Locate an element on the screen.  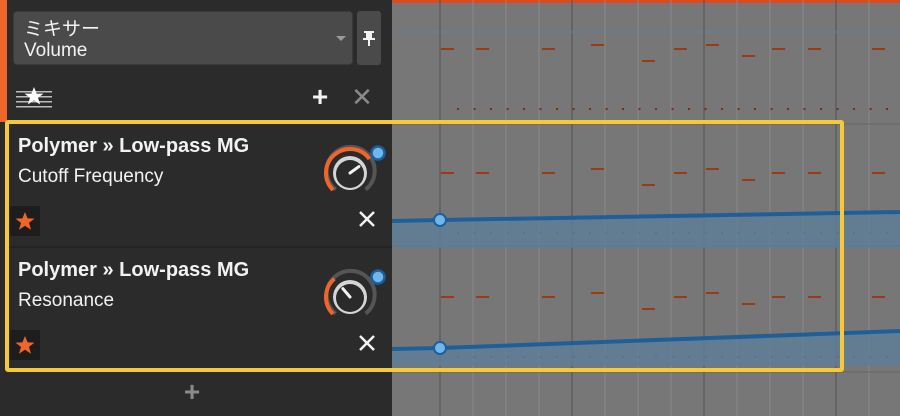
mixer-selector: ミキサー Volume is located at coordinates (183, 38).